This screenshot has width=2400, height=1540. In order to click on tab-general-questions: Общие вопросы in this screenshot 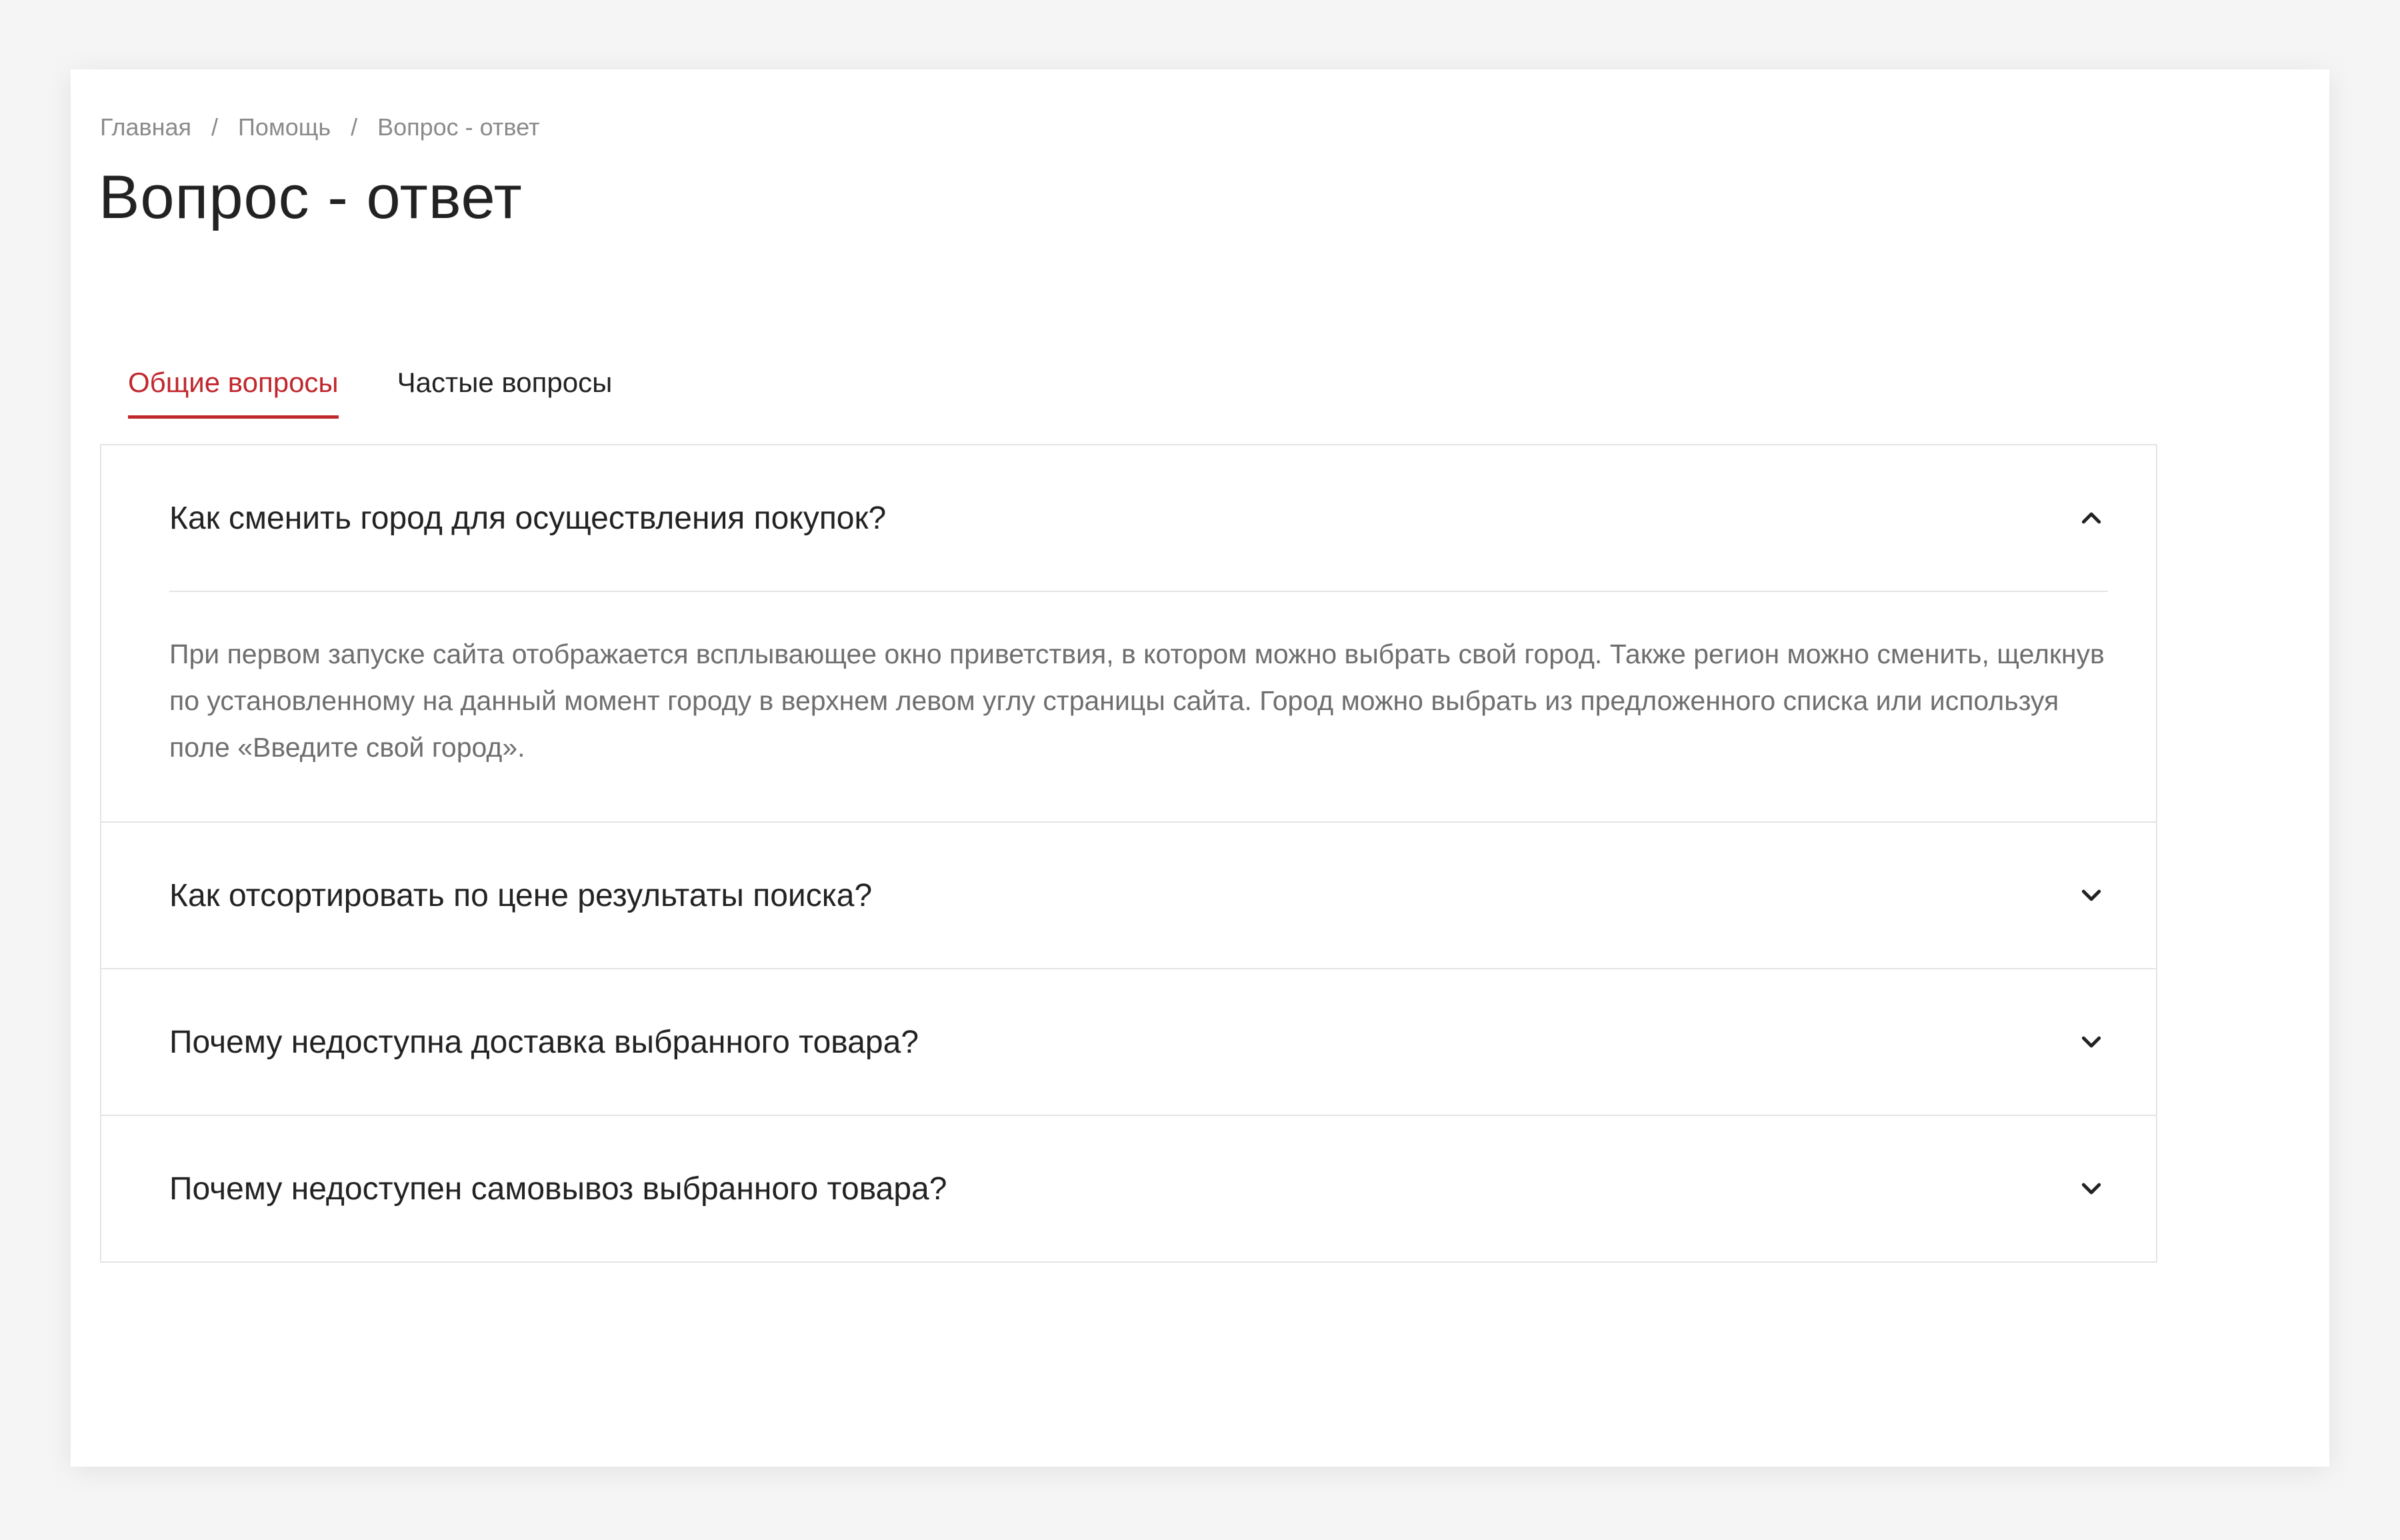, I will do `click(233, 393)`.